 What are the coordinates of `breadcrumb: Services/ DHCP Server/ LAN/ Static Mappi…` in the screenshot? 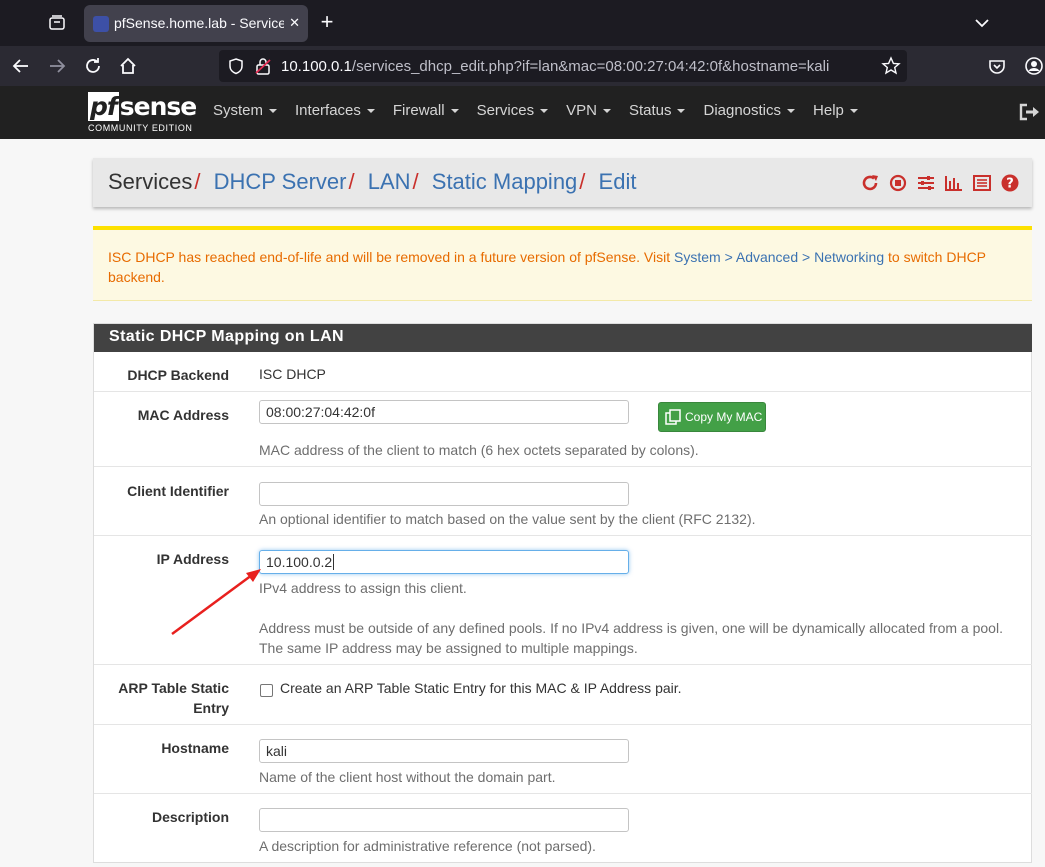 It's located at (562, 182).